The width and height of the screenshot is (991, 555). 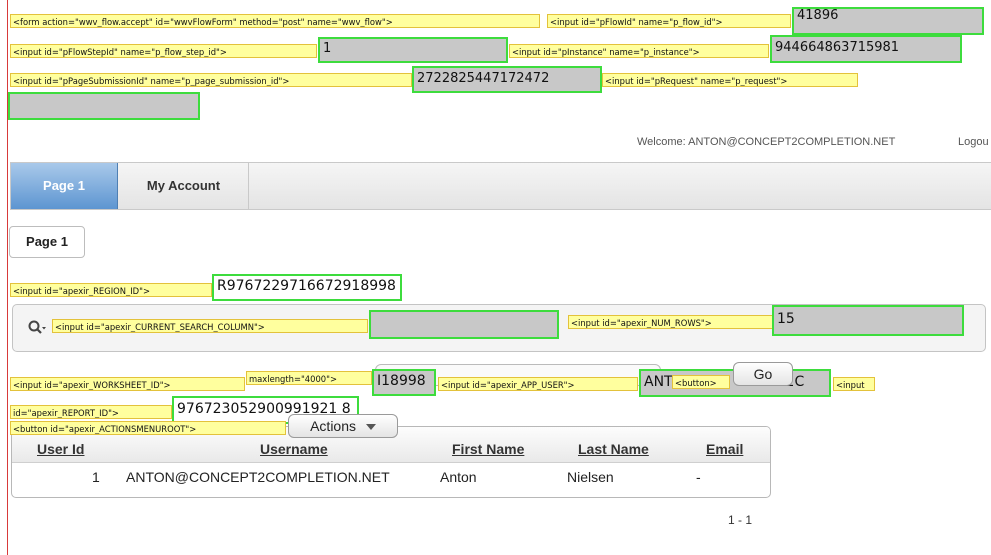 I want to click on region-id-field: R9767229716672918998, so click(x=307, y=287).